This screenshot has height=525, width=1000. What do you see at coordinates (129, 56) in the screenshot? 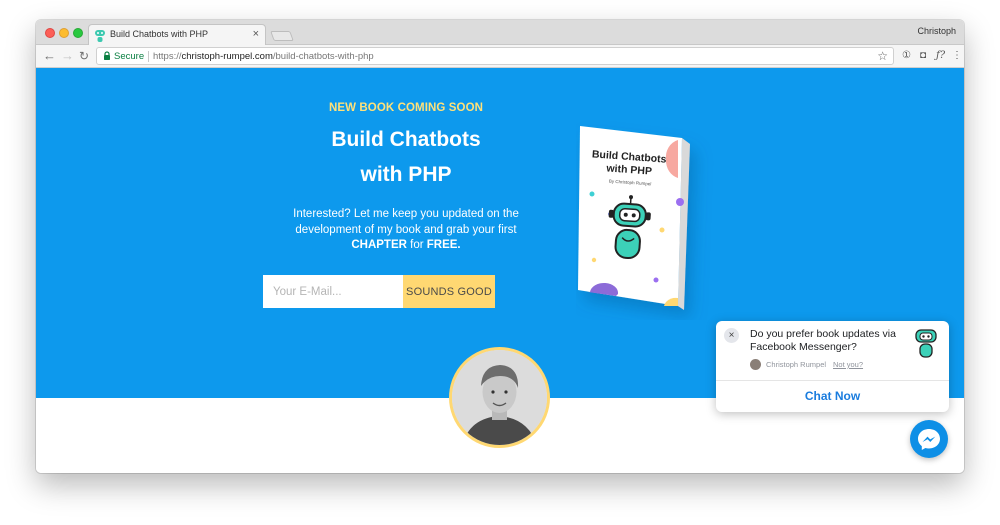
I see `secure-label: Secure` at bounding box center [129, 56].